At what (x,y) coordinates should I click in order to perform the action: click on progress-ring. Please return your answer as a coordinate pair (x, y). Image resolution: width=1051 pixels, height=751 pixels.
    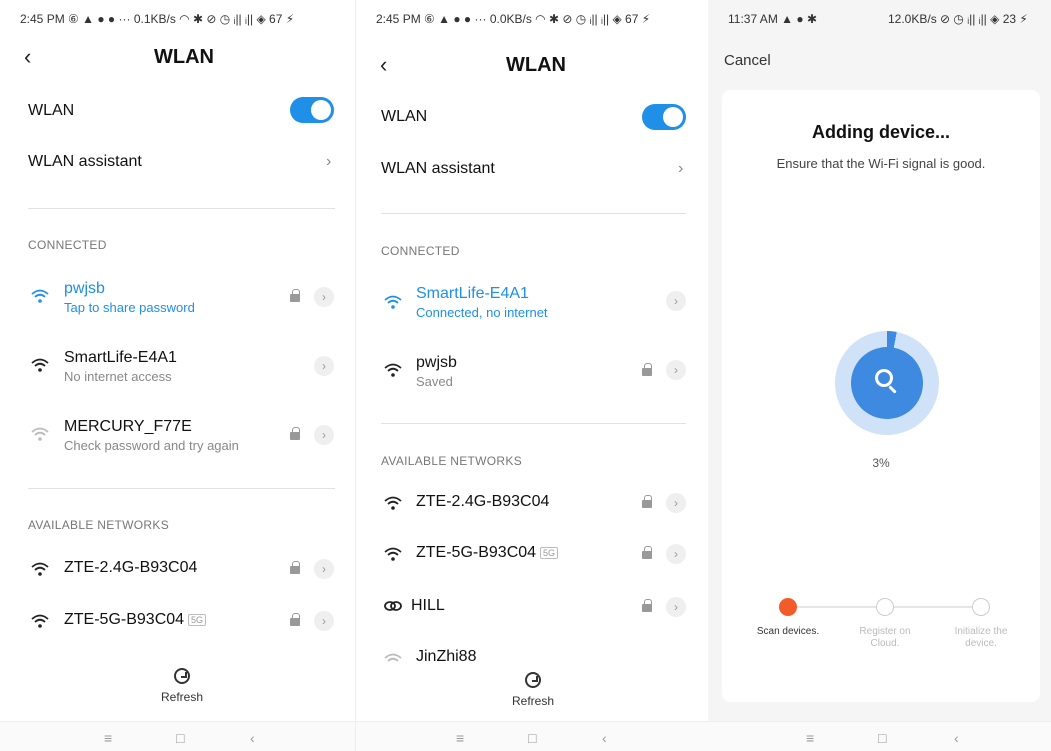
    Looking at the image, I should click on (887, 383).